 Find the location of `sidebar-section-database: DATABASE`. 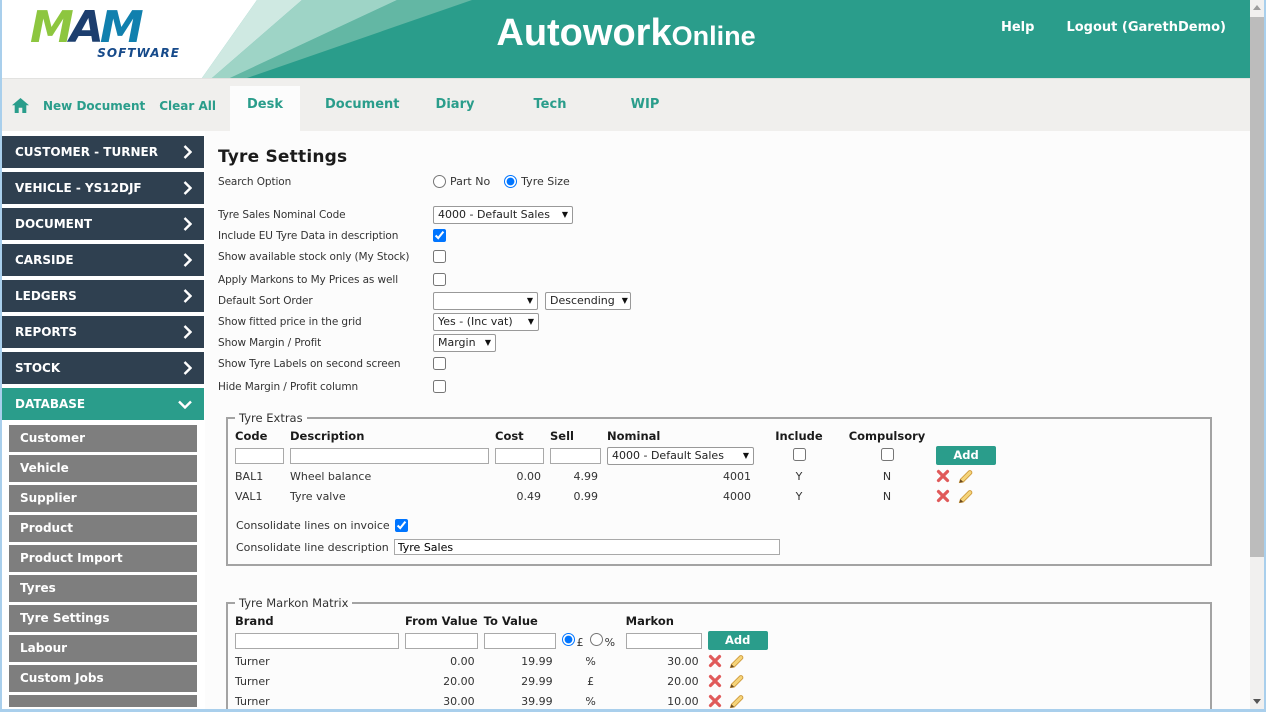

sidebar-section-database: DATABASE is located at coordinates (103, 404).